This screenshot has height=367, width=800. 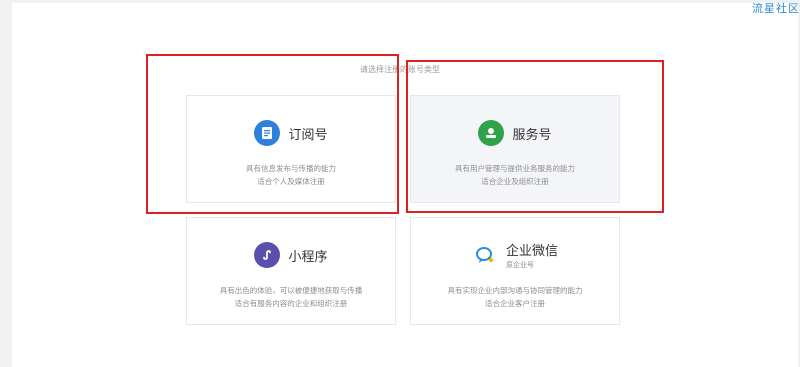 I want to click on highlight-box-right, so click(x=535, y=136).